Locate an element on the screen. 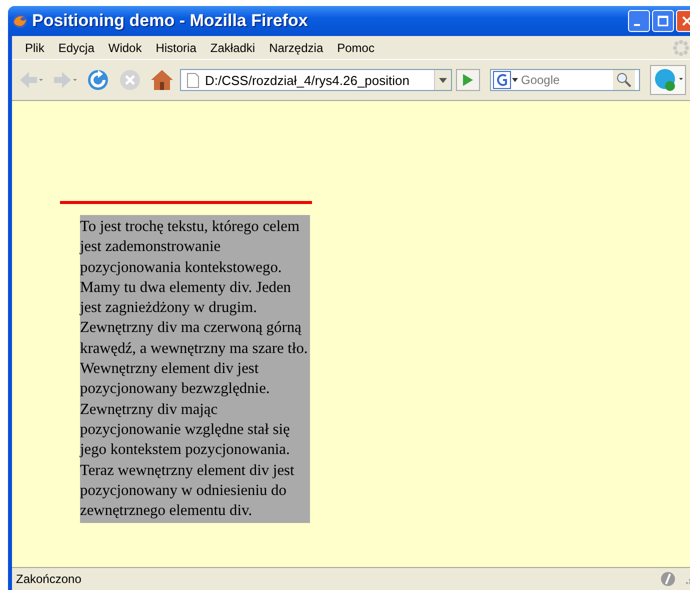 This screenshot has width=690, height=590. maximize-icon is located at coordinates (663, 21).